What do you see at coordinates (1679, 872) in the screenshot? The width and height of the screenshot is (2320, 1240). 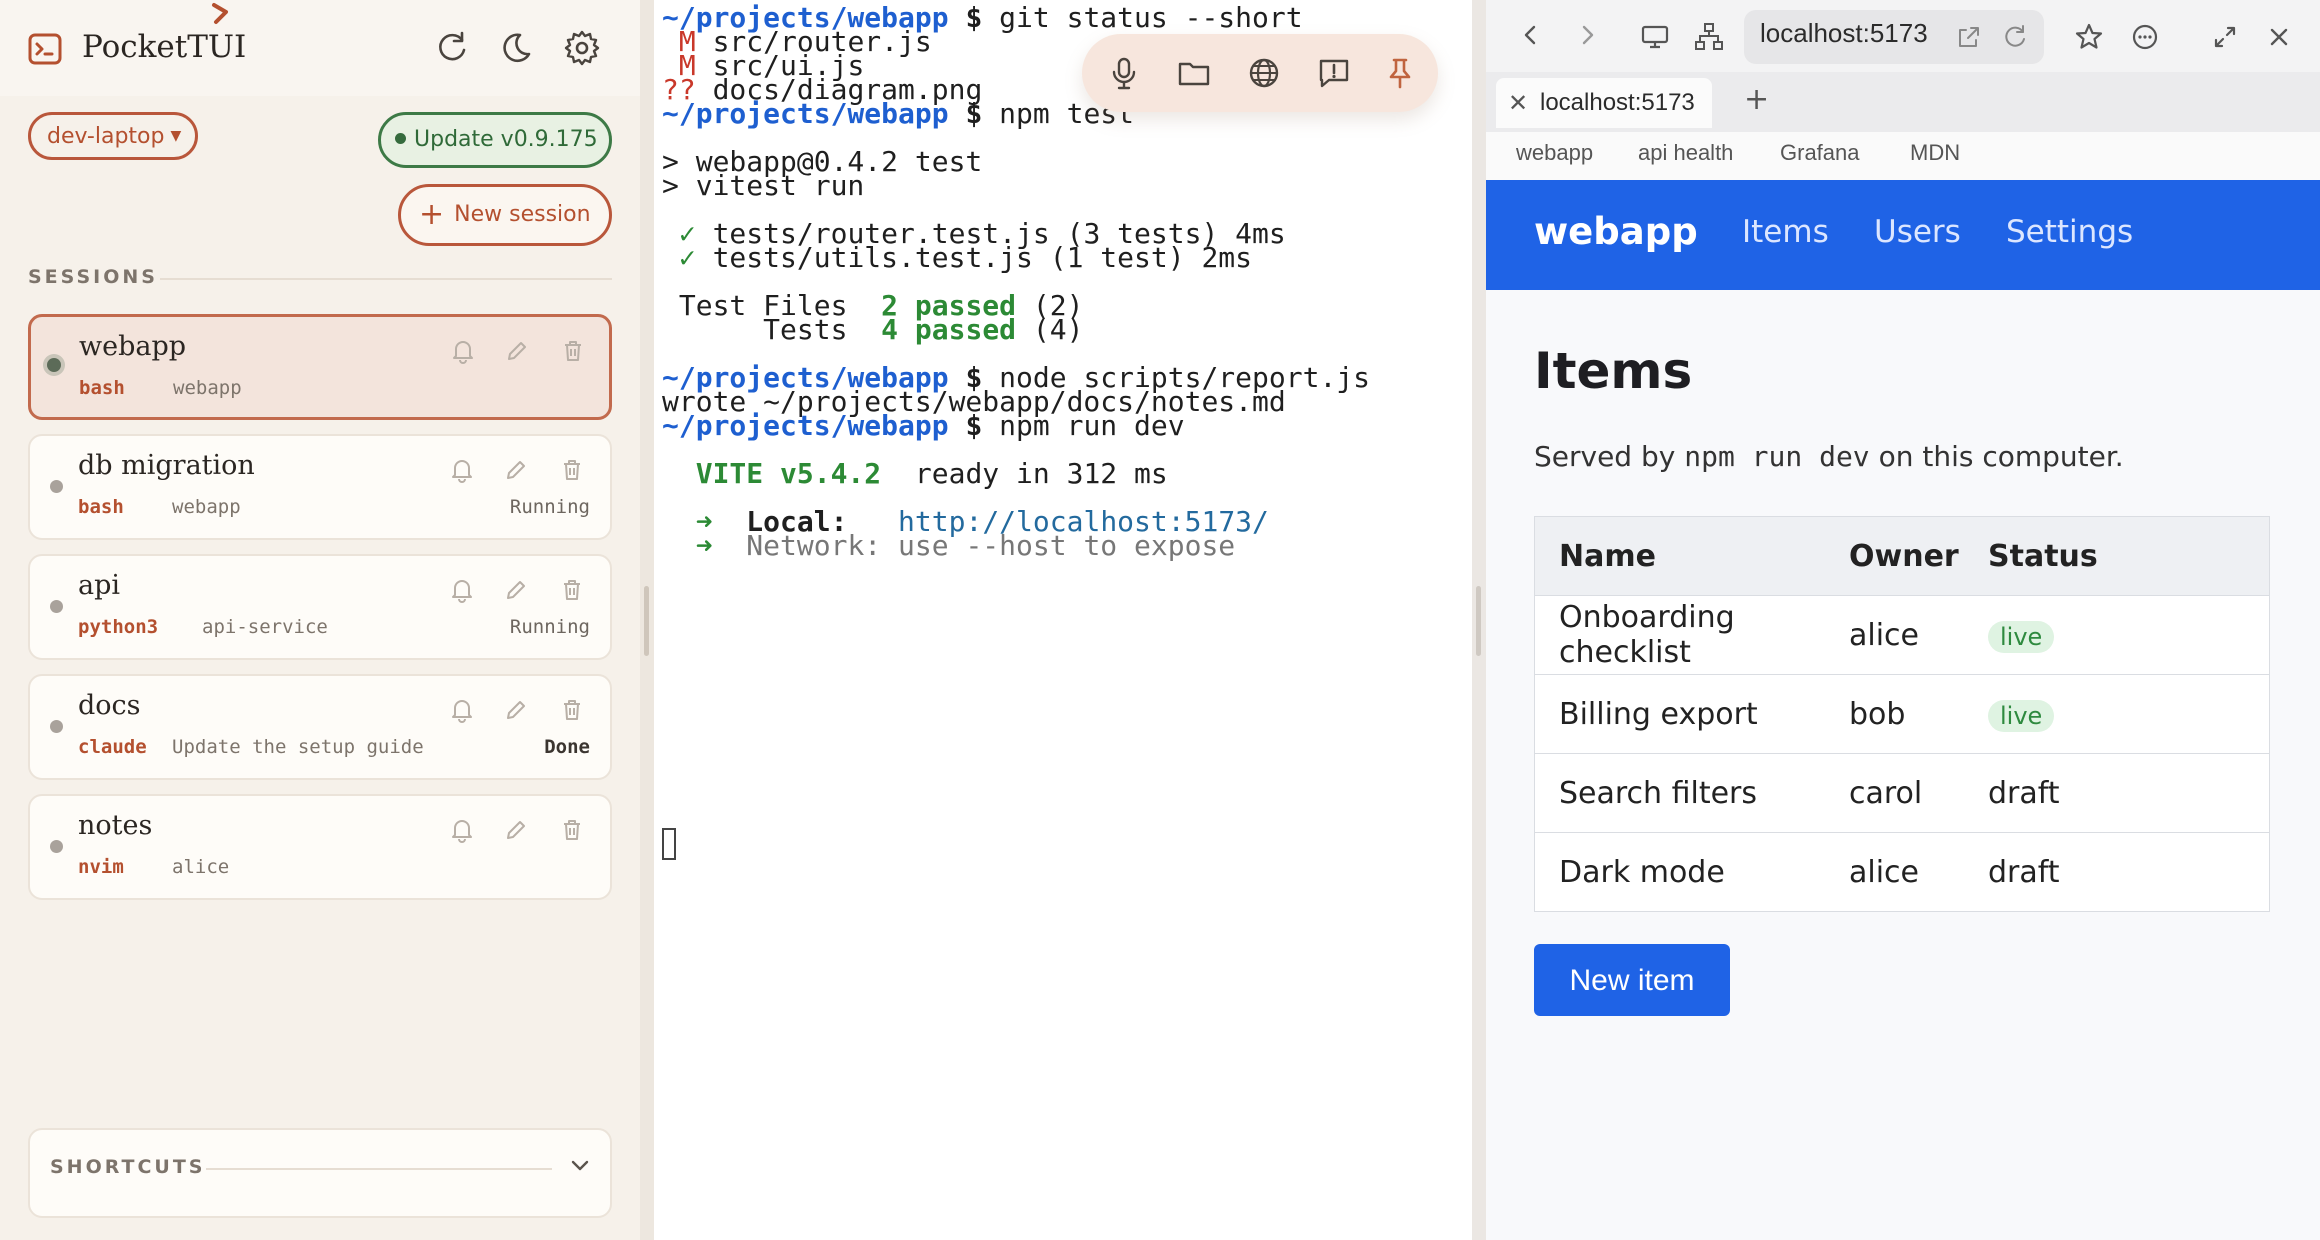 I see `cell-name: Dark mode` at bounding box center [1679, 872].